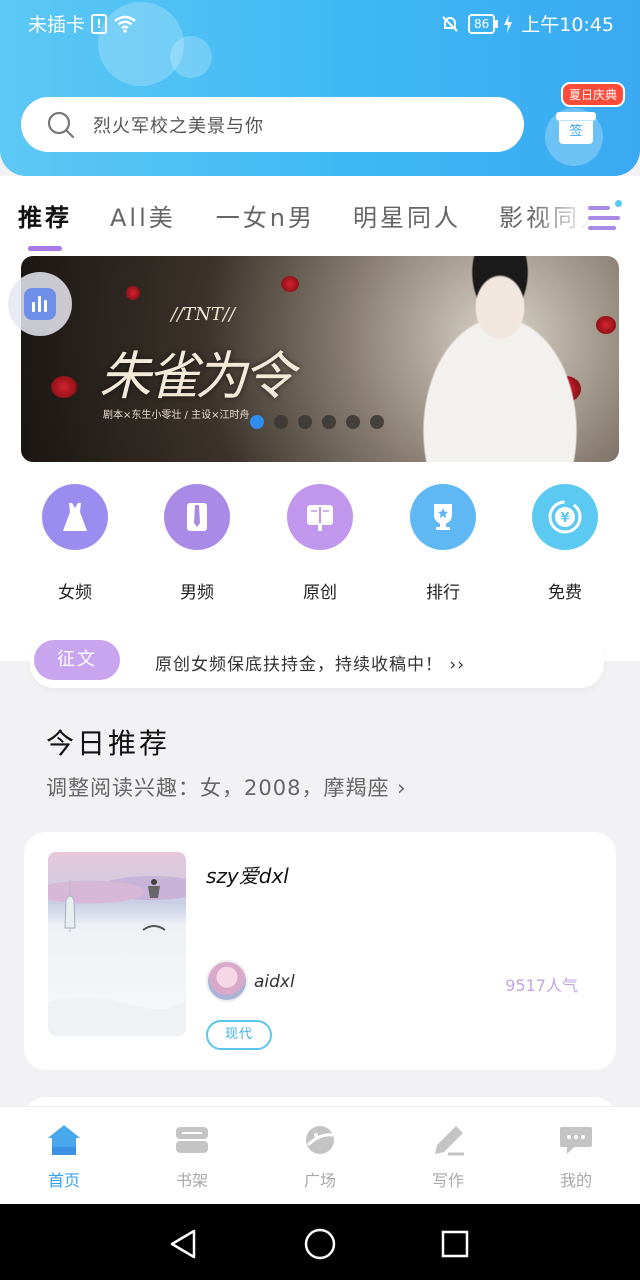 Image resolution: width=640 pixels, height=1280 pixels. What do you see at coordinates (75, 517) in the screenshot?
I see `dress-icon` at bounding box center [75, 517].